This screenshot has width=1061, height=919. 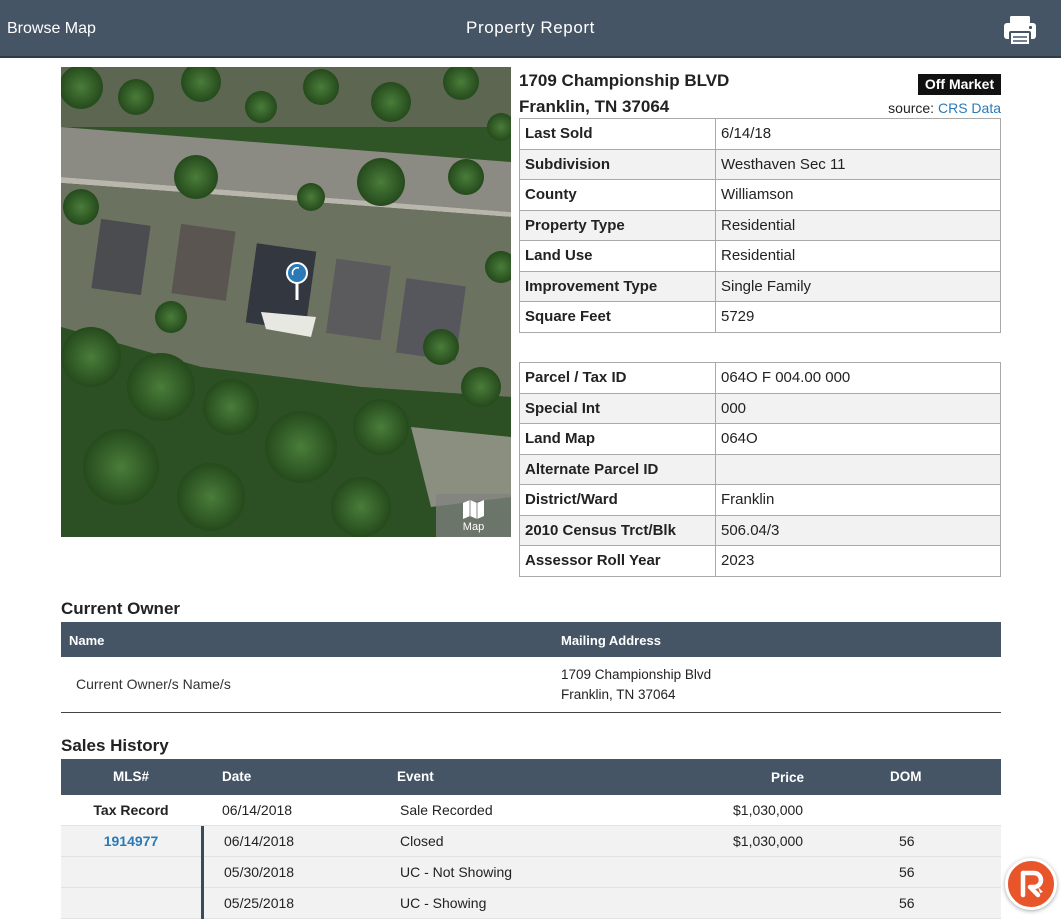 I want to click on detail-value: Williamson, so click(x=858, y=195).